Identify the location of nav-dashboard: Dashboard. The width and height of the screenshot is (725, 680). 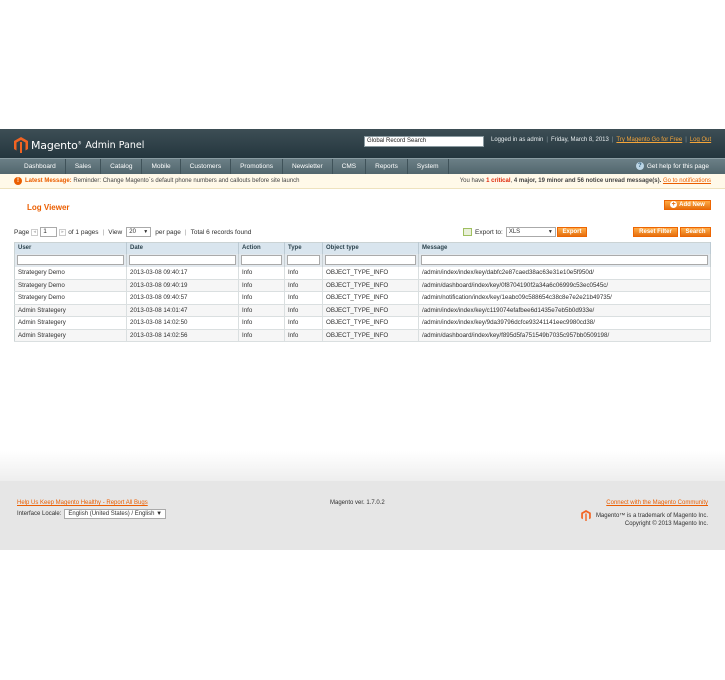
(33, 166).